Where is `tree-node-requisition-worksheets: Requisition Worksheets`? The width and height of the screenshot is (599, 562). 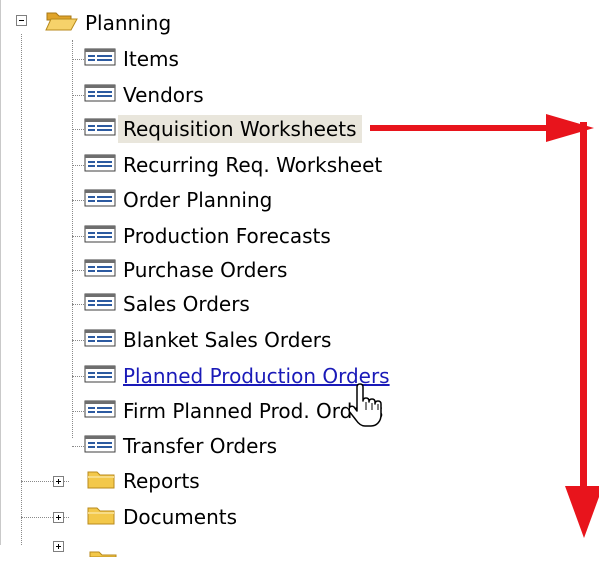 tree-node-requisition-worksheets: Requisition Worksheets is located at coordinates (223, 129).